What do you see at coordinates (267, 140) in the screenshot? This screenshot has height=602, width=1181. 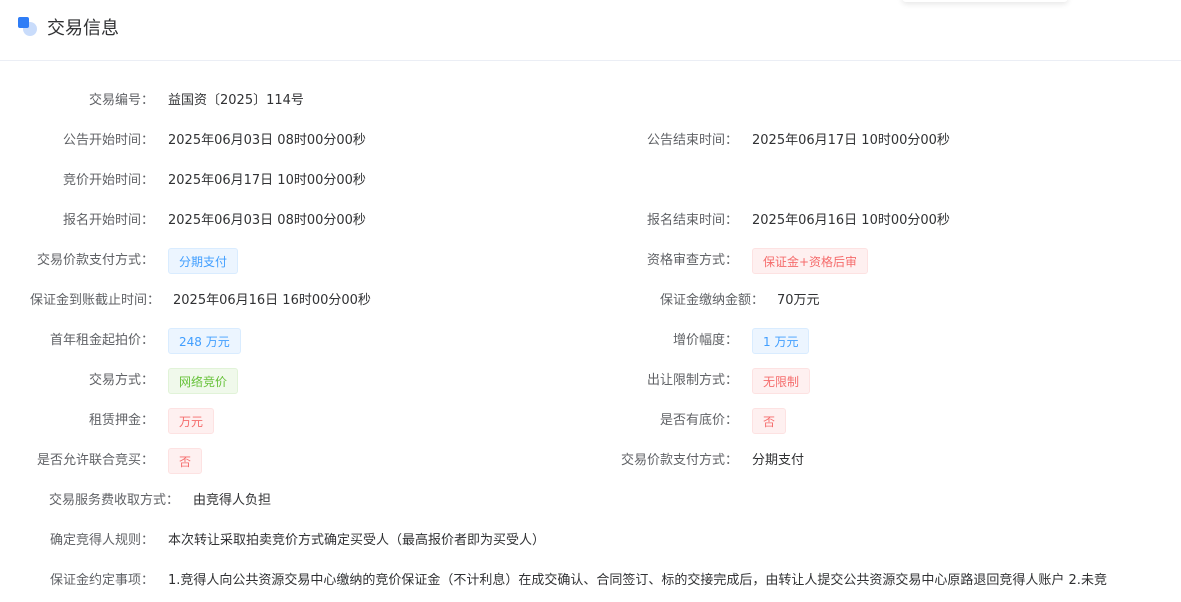 I see `notice-start-value: 2025年06月03日 08时00分00秒` at bounding box center [267, 140].